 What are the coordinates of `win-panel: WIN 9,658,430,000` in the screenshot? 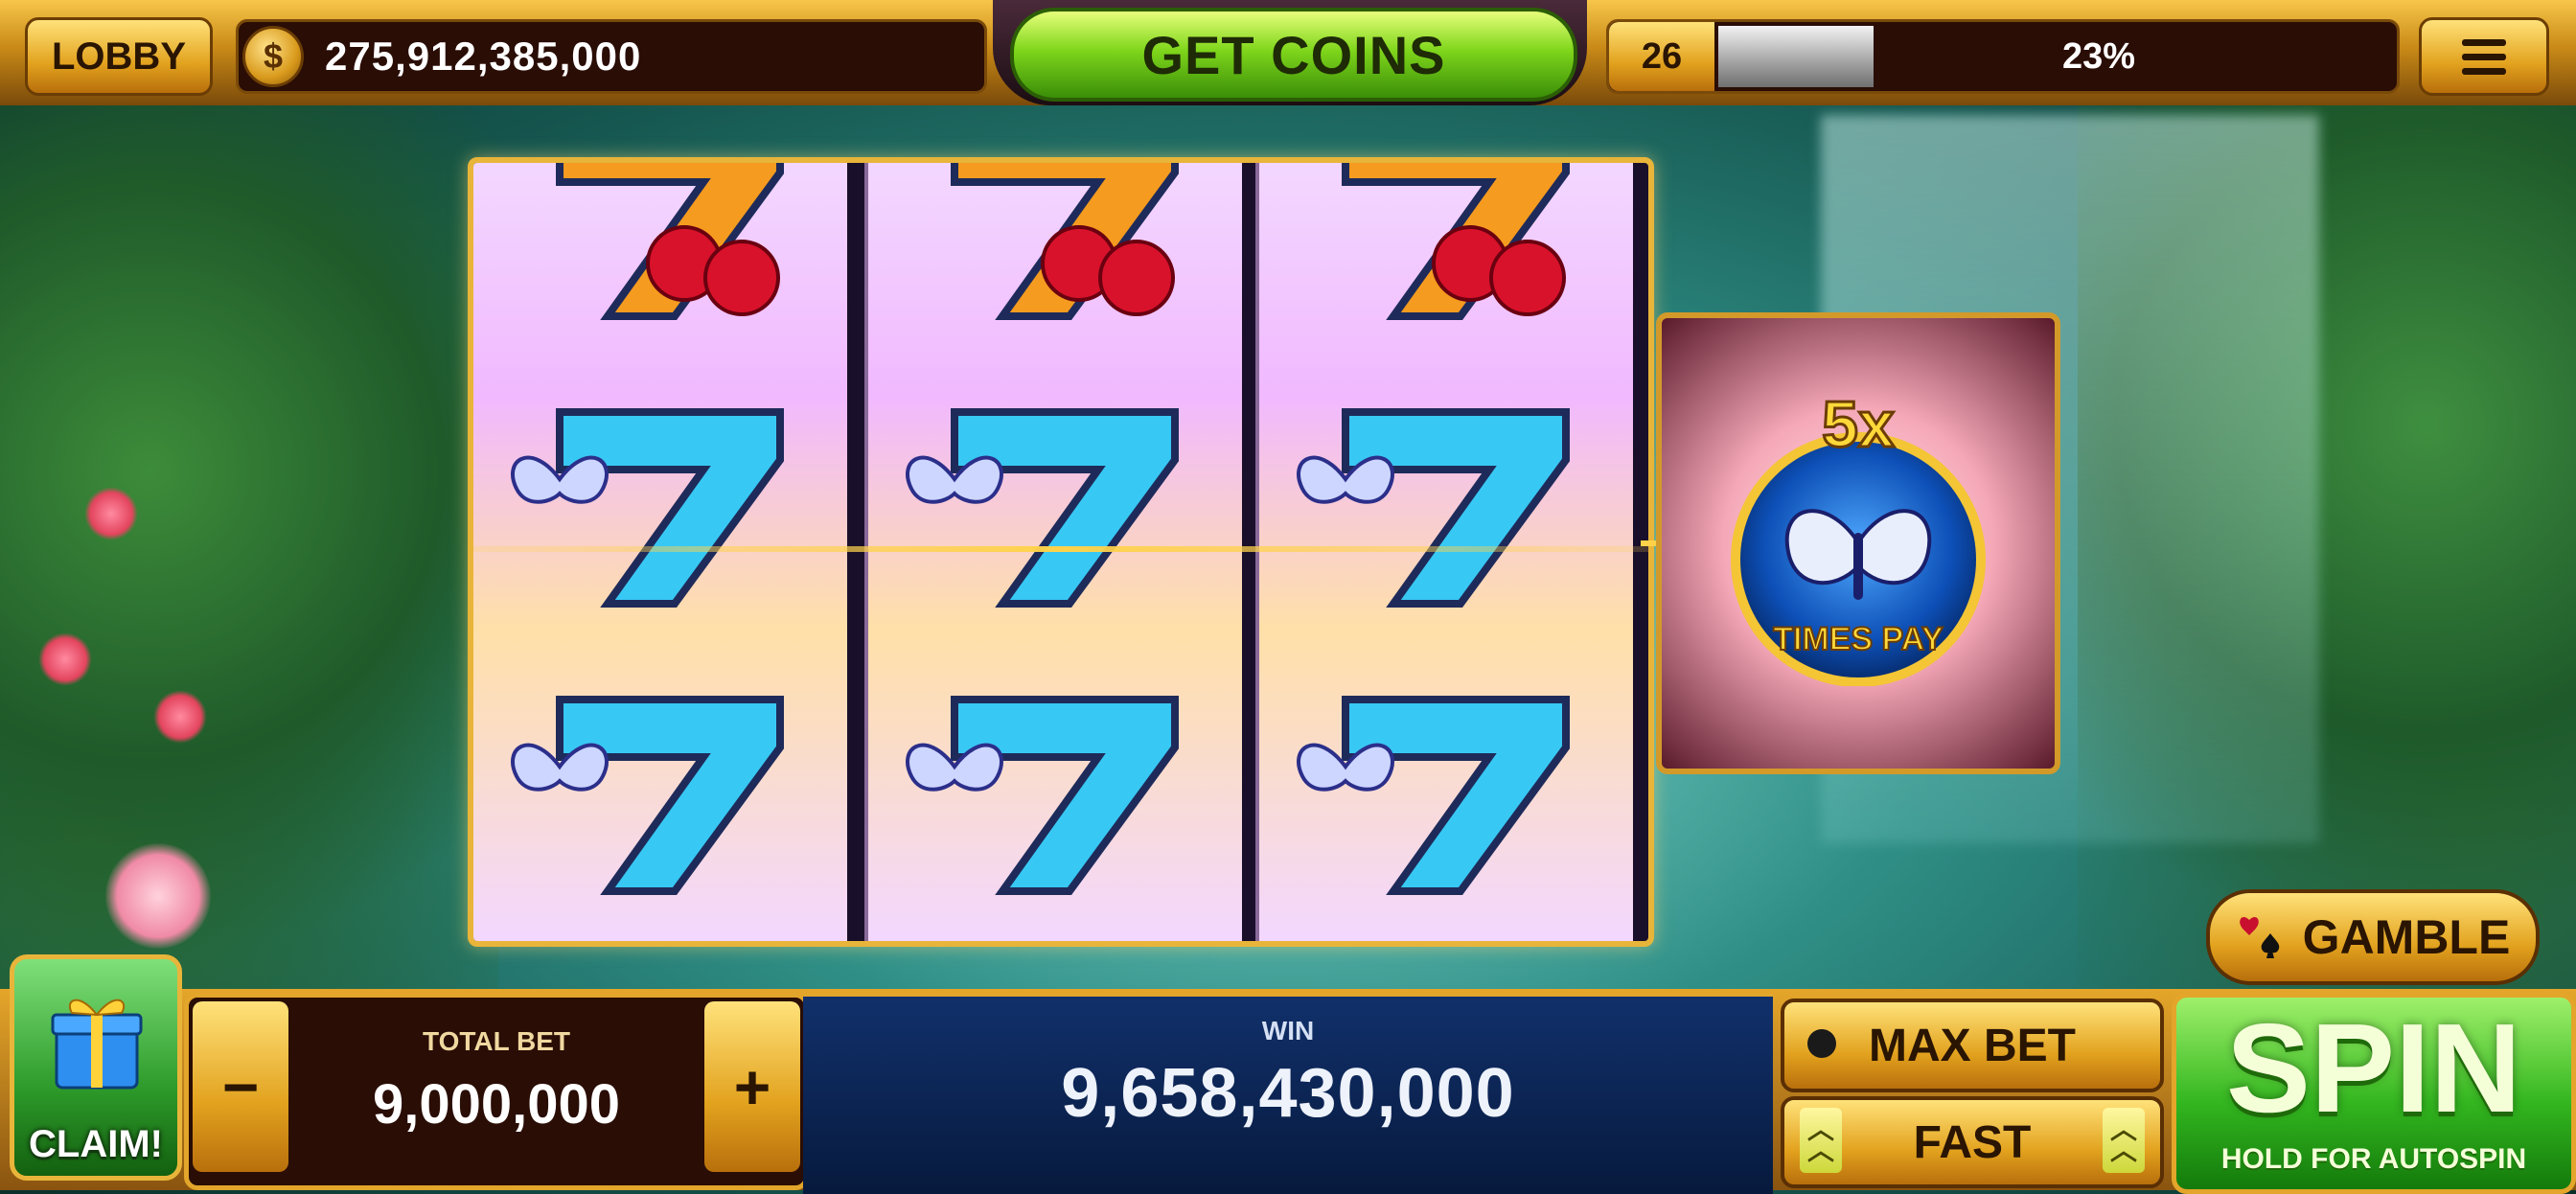 It's located at (1288, 1093).